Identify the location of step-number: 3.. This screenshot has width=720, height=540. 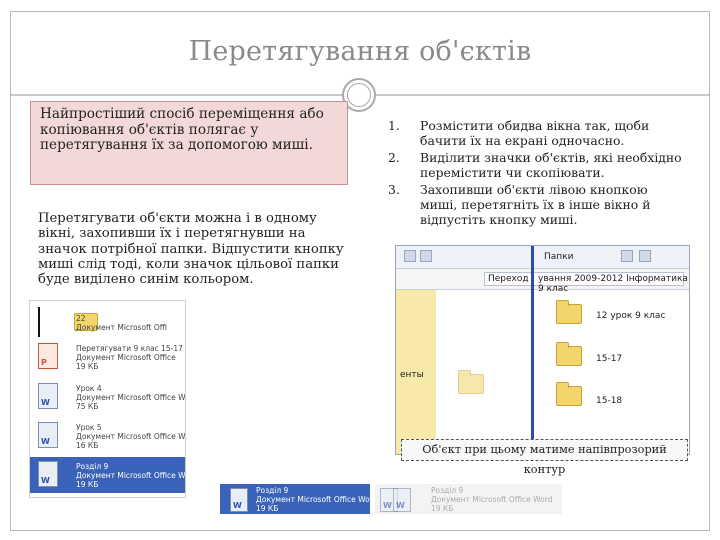
(394, 189).